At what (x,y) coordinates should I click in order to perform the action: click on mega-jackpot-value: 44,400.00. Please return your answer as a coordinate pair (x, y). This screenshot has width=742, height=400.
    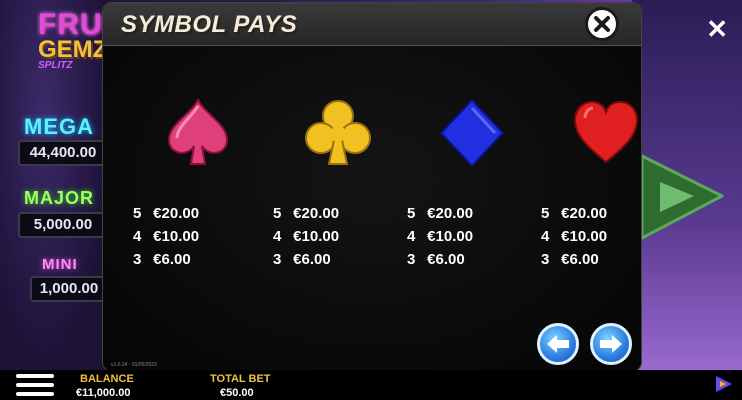
    Looking at the image, I should click on (63, 153).